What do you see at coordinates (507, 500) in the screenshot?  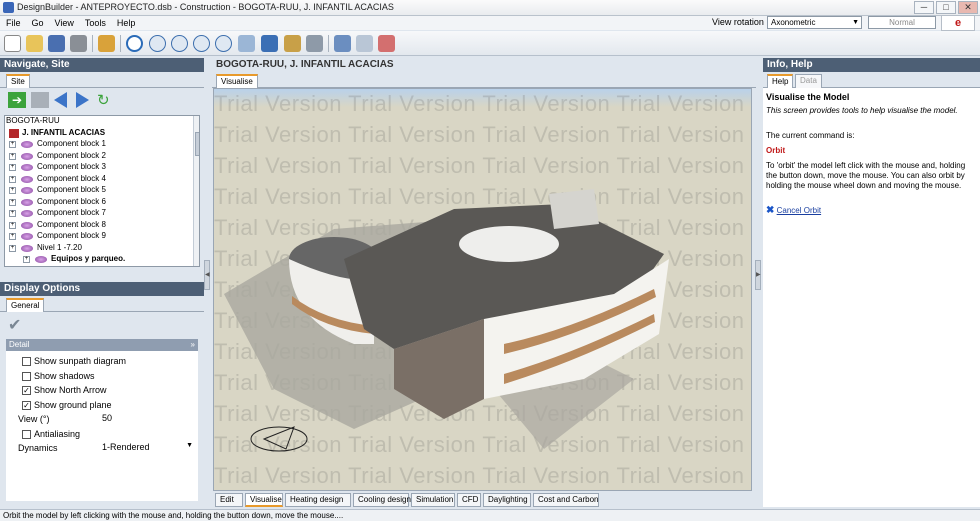 I see `screen-tab-daylighting: Daylighting` at bounding box center [507, 500].